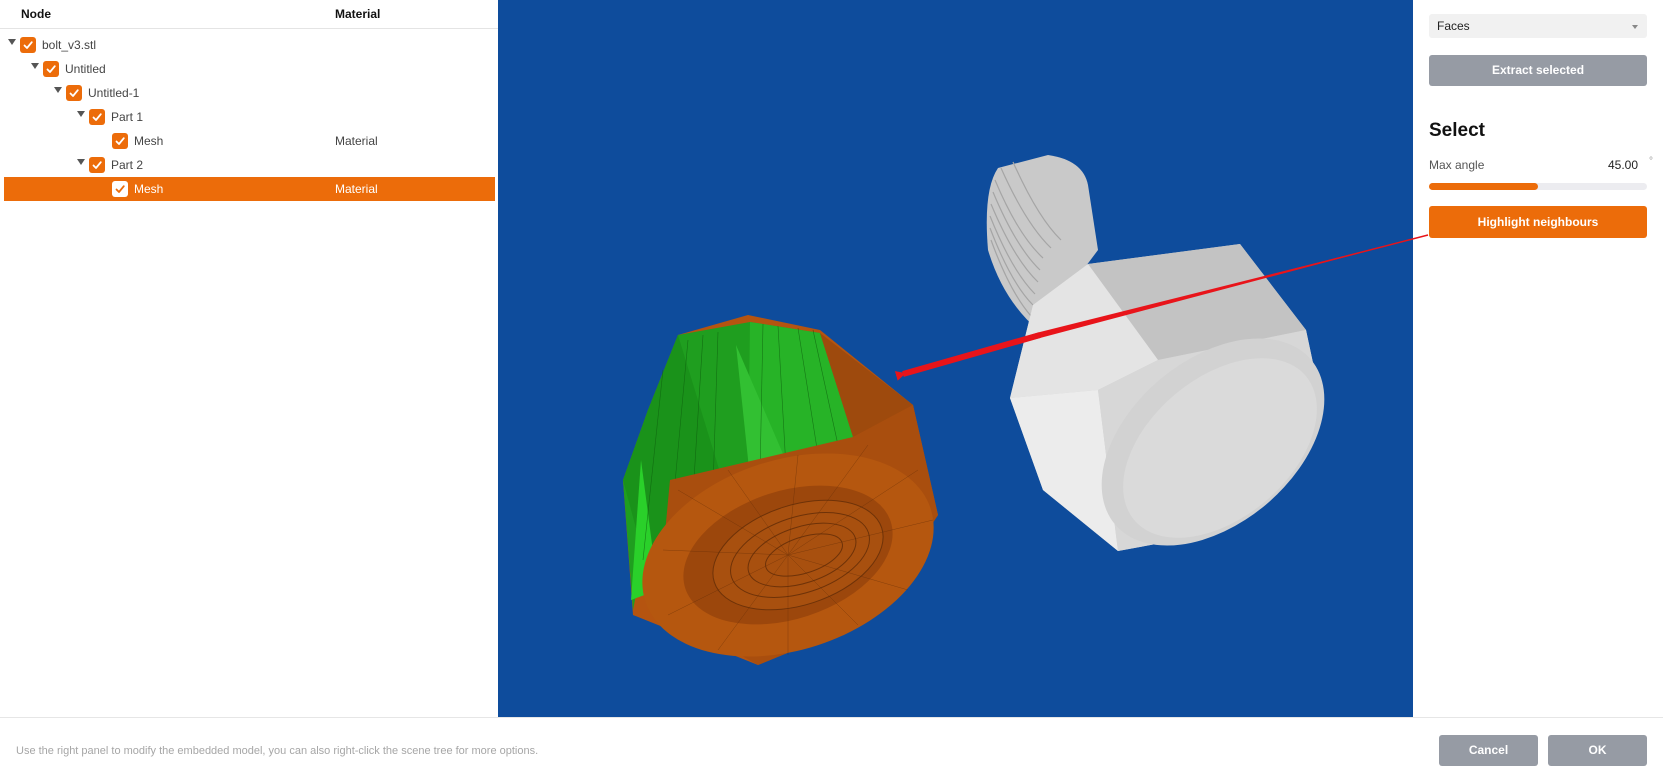  I want to click on tree-row: Part 1, so click(249, 117).